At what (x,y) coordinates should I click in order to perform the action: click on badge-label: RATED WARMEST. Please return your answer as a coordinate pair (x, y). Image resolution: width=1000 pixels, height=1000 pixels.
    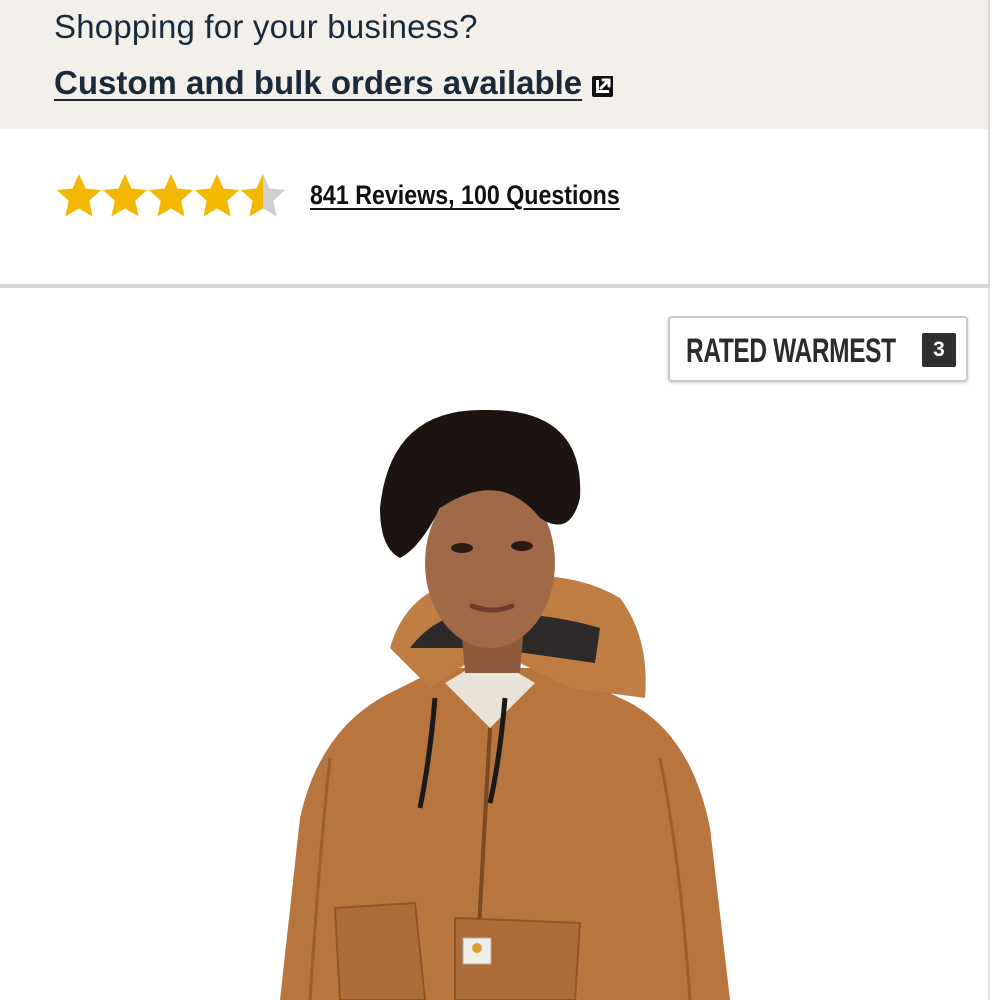
    Looking at the image, I should click on (791, 351).